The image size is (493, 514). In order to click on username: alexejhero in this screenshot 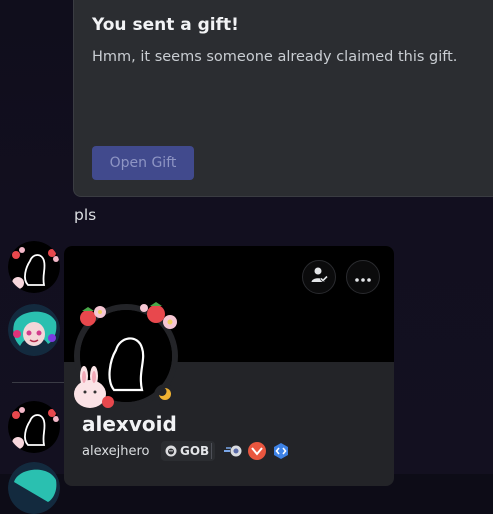, I will do `click(116, 451)`.